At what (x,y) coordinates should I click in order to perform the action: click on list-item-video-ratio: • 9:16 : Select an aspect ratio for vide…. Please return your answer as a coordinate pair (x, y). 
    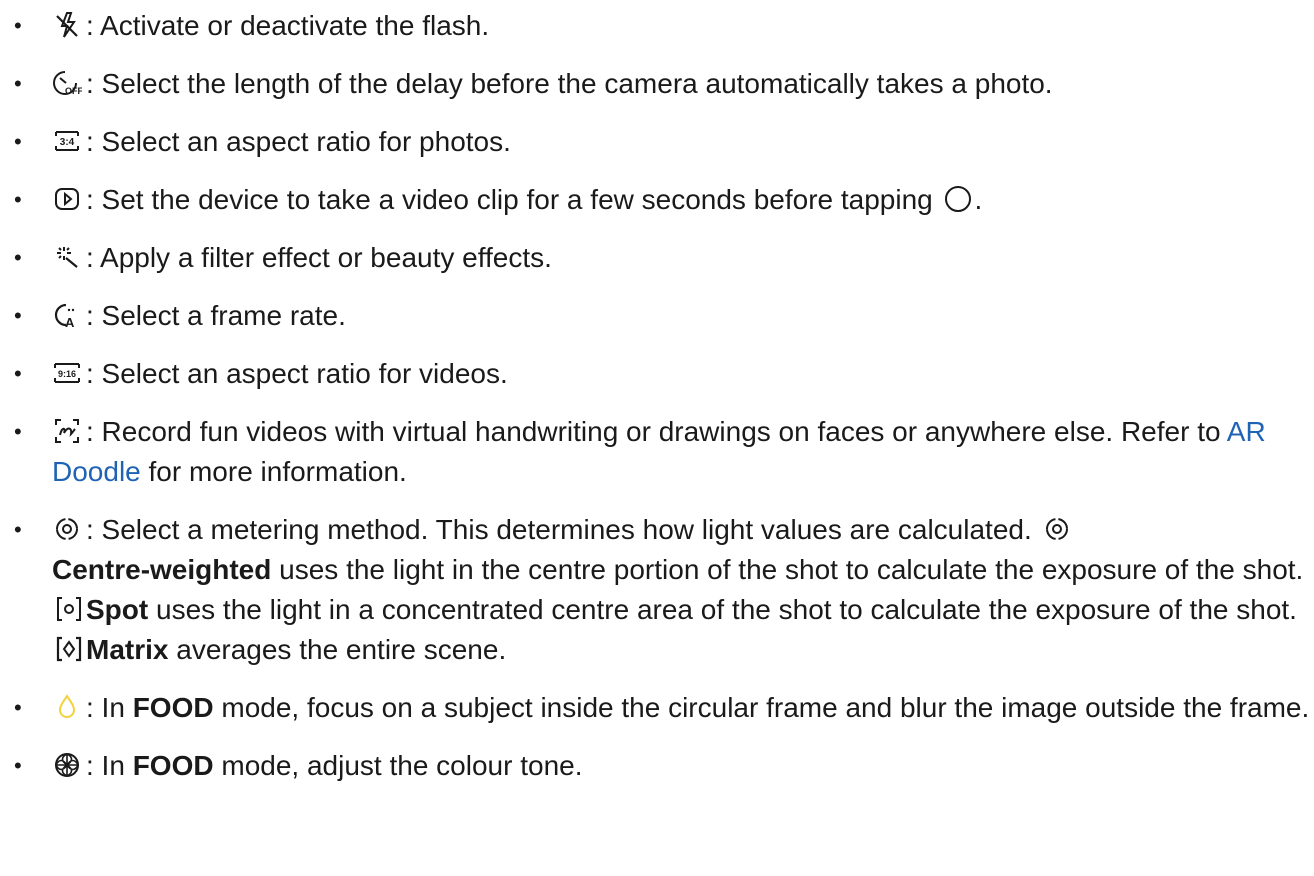
    Looking at the image, I should click on (657, 374).